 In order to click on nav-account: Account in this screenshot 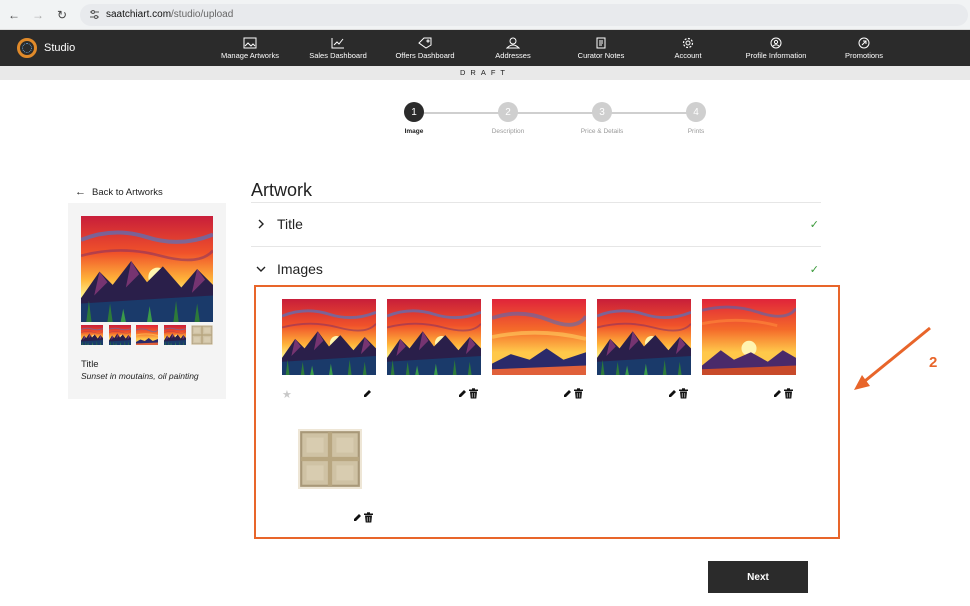, I will do `click(688, 48)`.